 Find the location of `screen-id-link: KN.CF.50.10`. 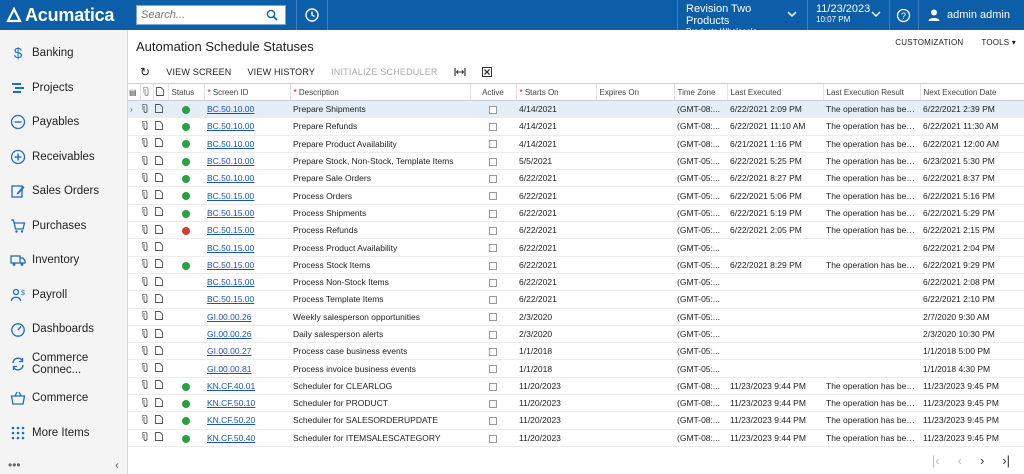

screen-id-link: KN.CF.50.10 is located at coordinates (247, 403).